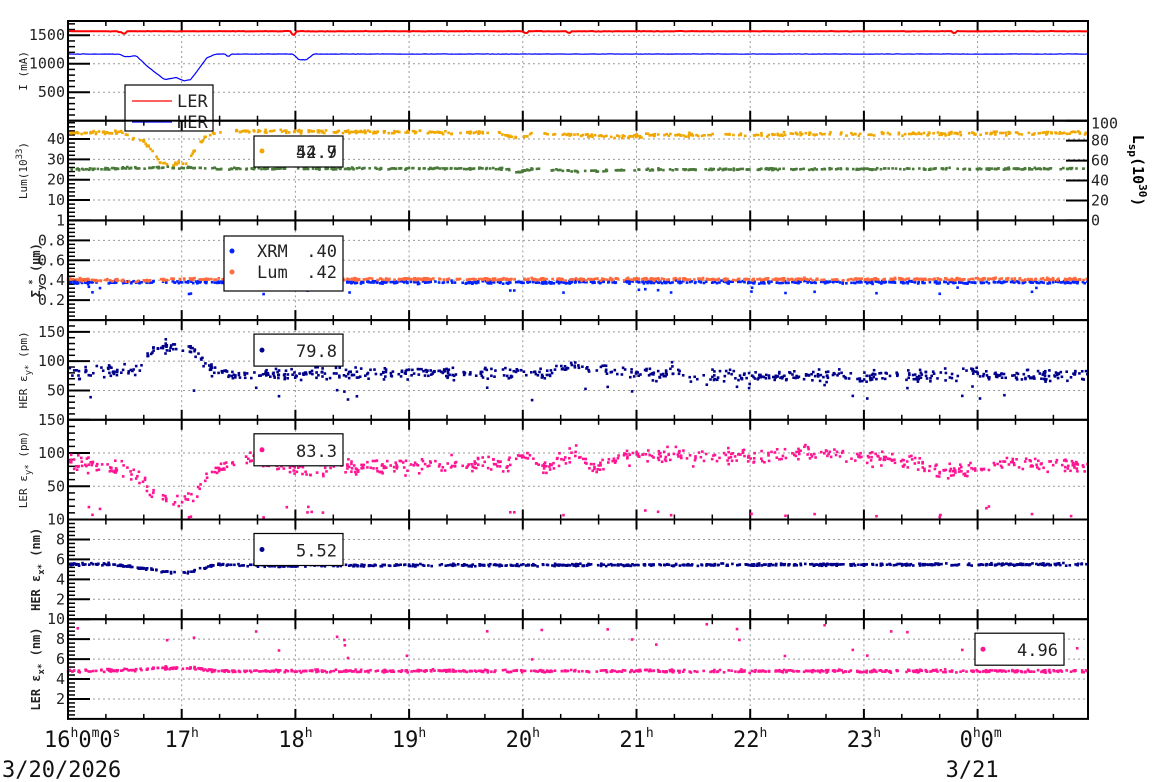 This screenshot has height=782, width=1160. Describe the element at coordinates (23, 347) in the screenshot. I see `y-axis-label-part: (pm)` at that location.